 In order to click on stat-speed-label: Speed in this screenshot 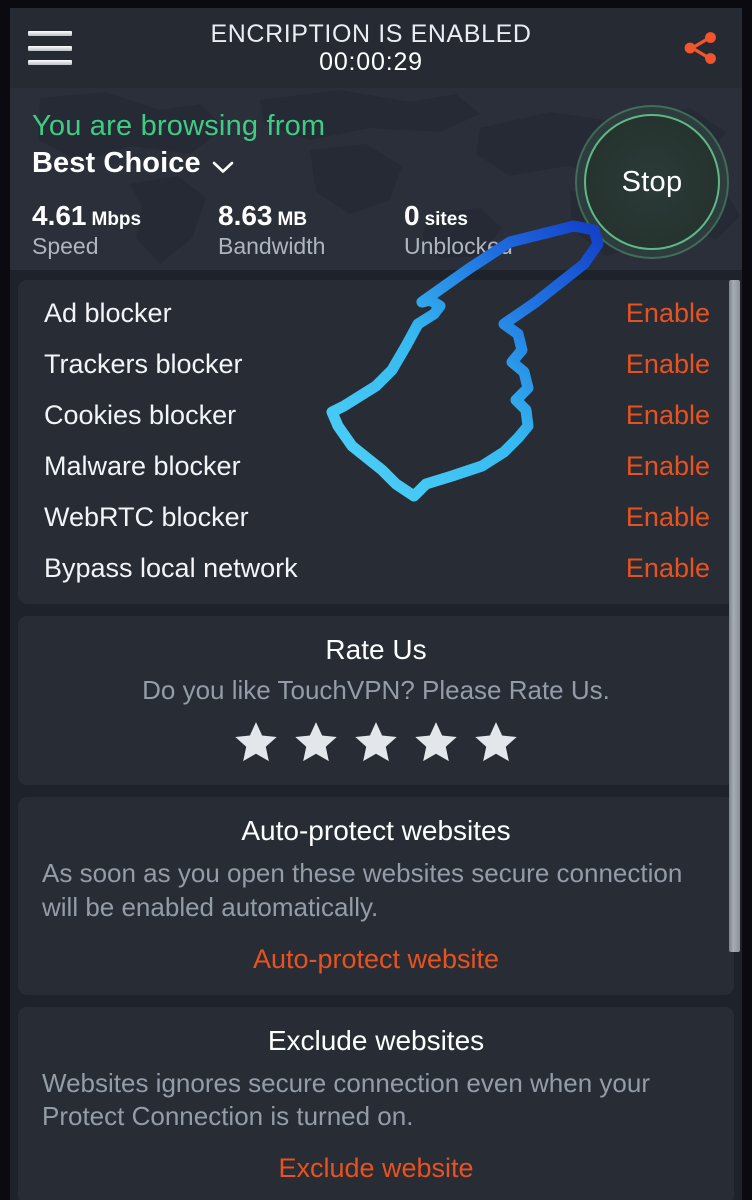, I will do `click(65, 246)`.